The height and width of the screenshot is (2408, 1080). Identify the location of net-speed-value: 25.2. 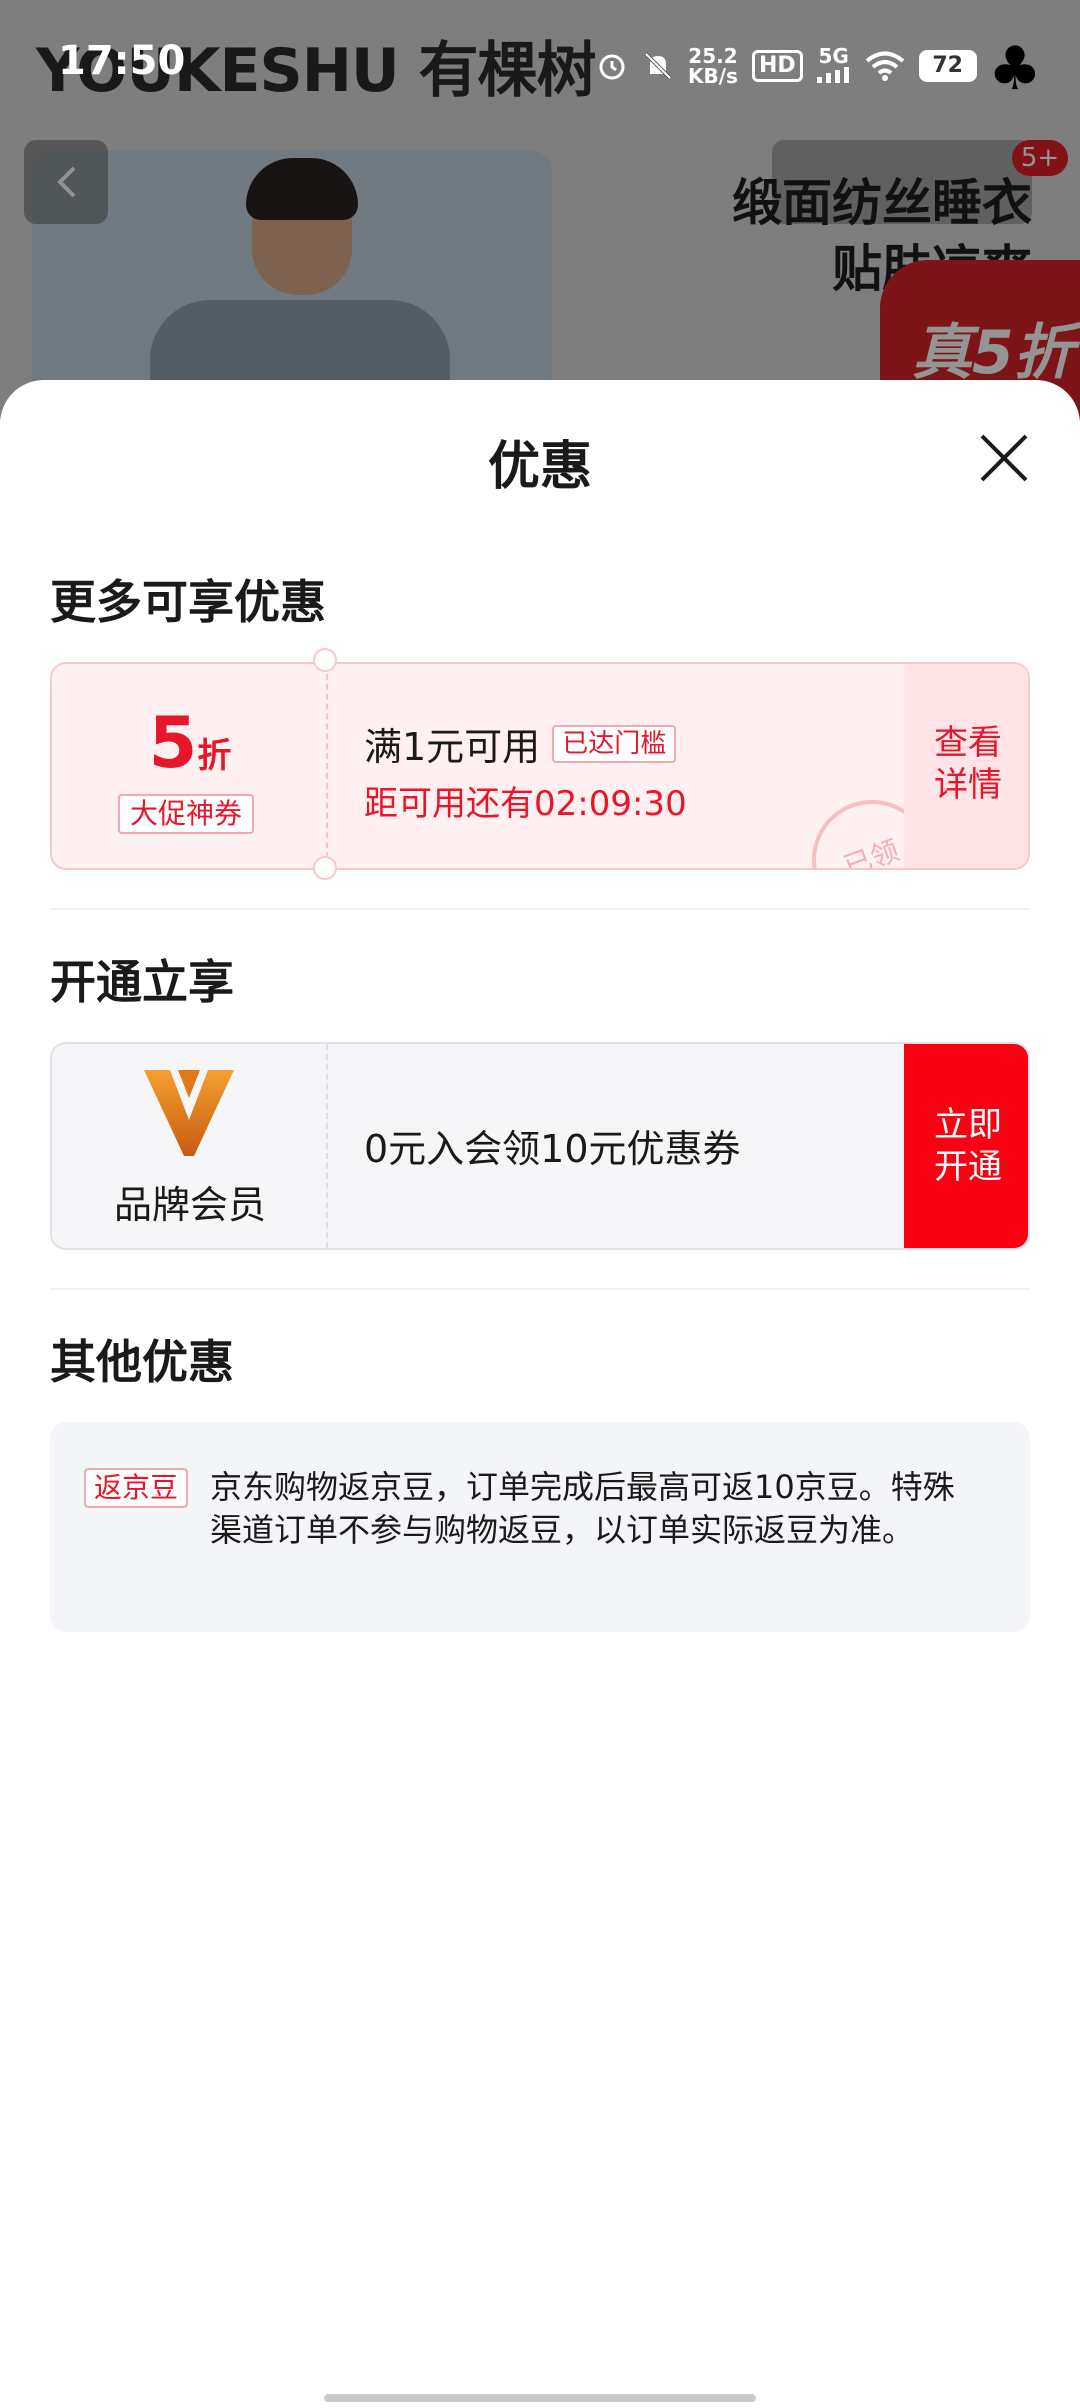
(713, 56).